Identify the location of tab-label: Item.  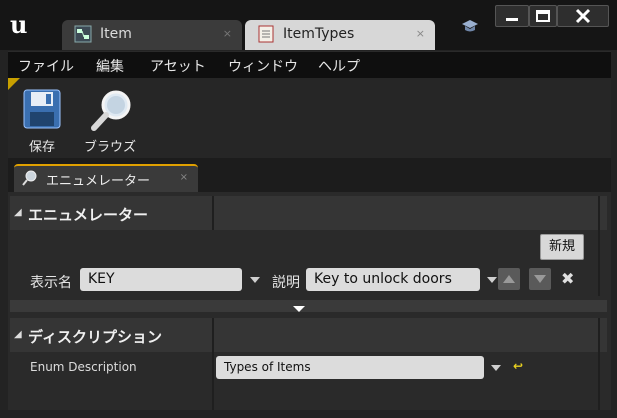
(116, 34).